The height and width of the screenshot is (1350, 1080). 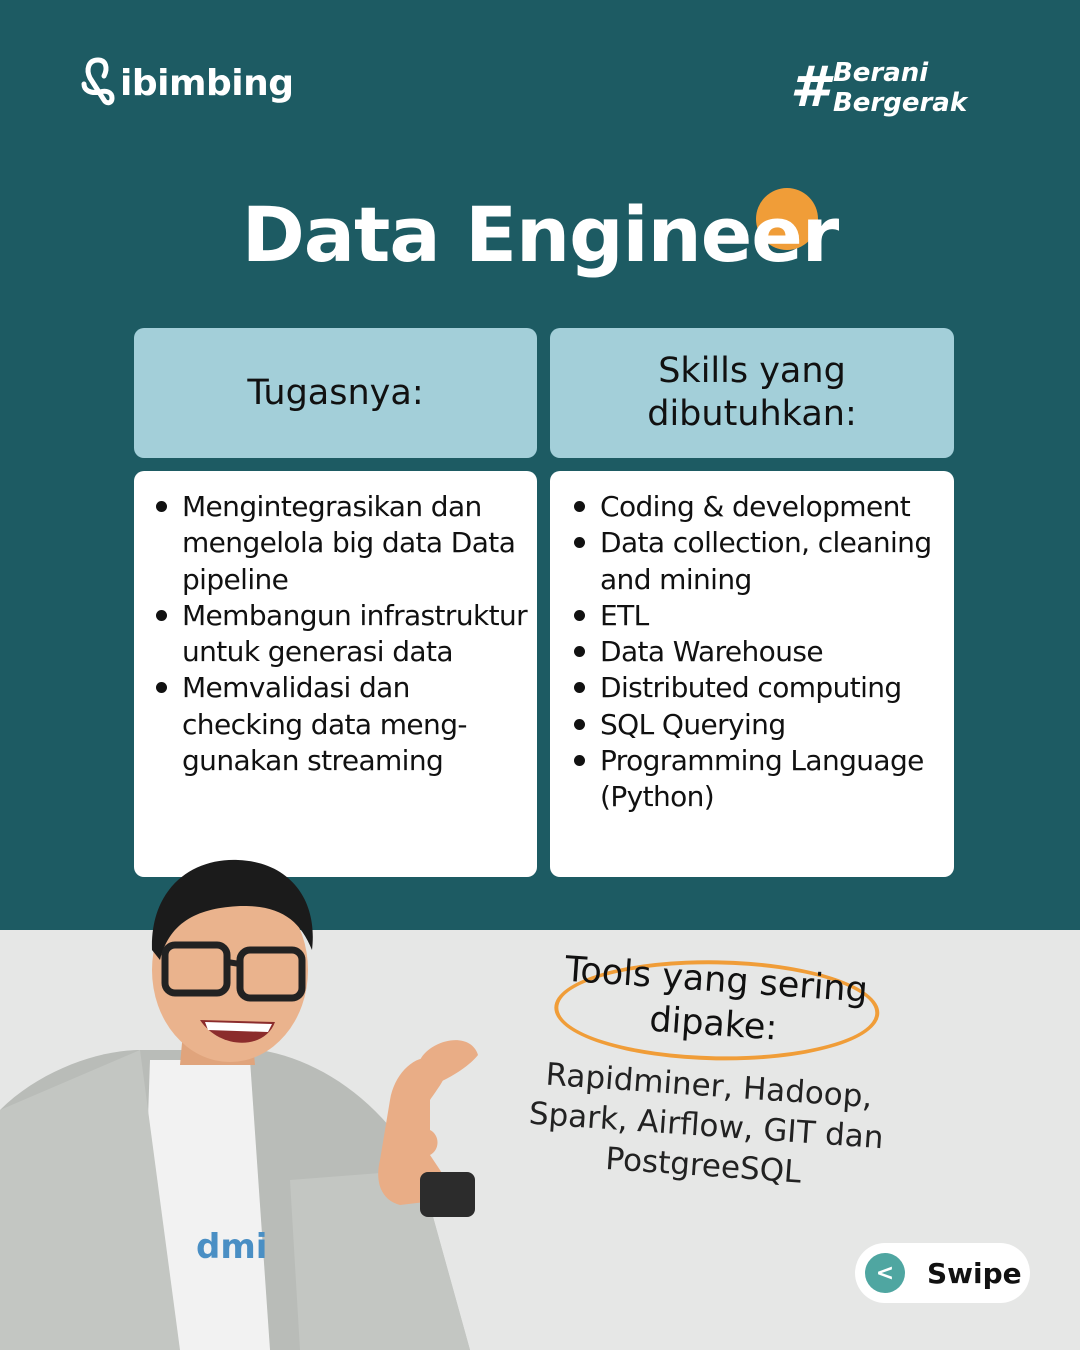 What do you see at coordinates (760, 779) in the screenshot?
I see `list-item: Programming Language (Python)` at bounding box center [760, 779].